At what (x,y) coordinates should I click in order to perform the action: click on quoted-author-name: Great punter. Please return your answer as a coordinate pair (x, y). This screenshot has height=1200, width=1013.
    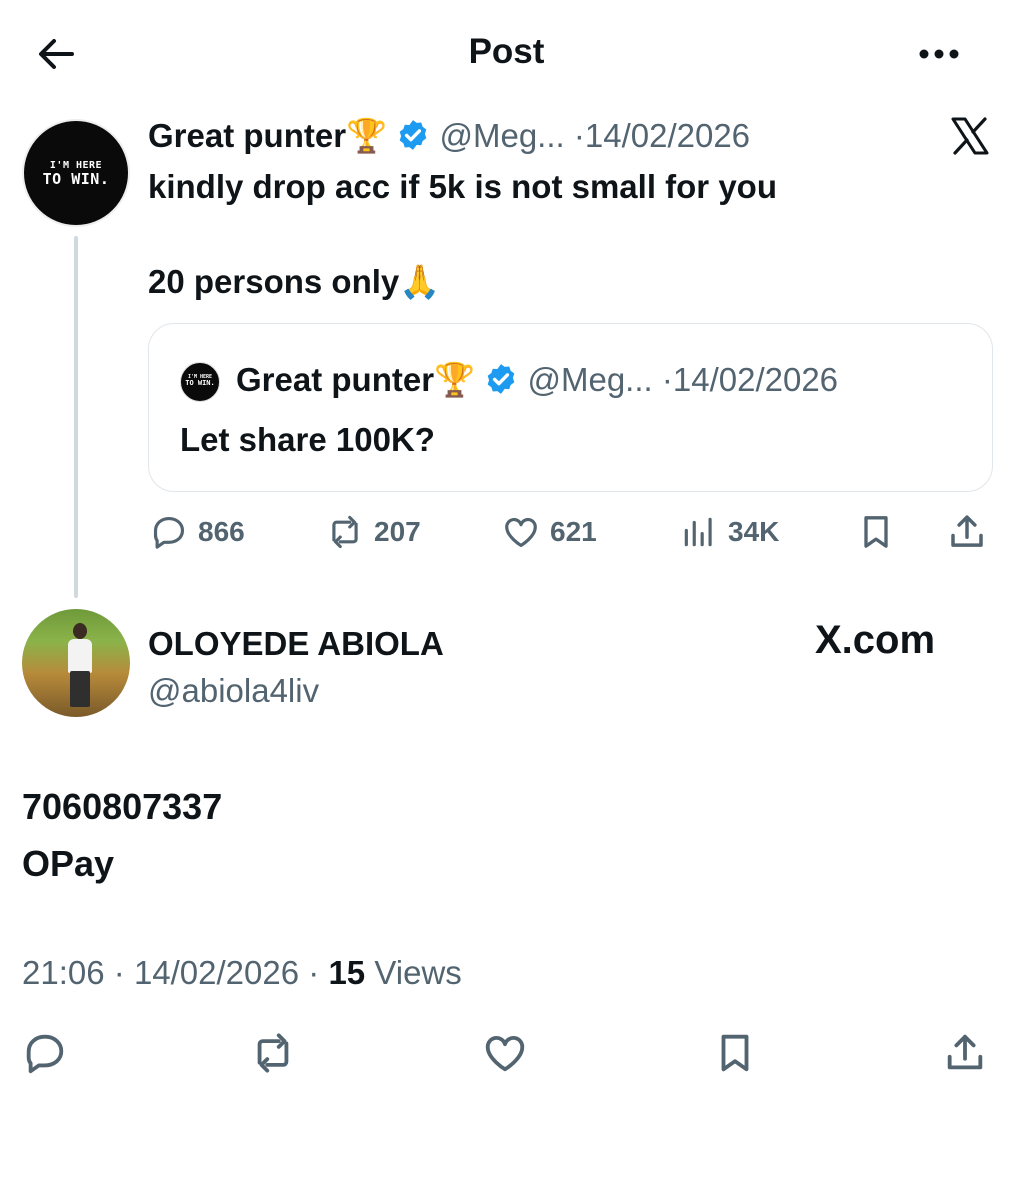
    Looking at the image, I should click on (335, 379).